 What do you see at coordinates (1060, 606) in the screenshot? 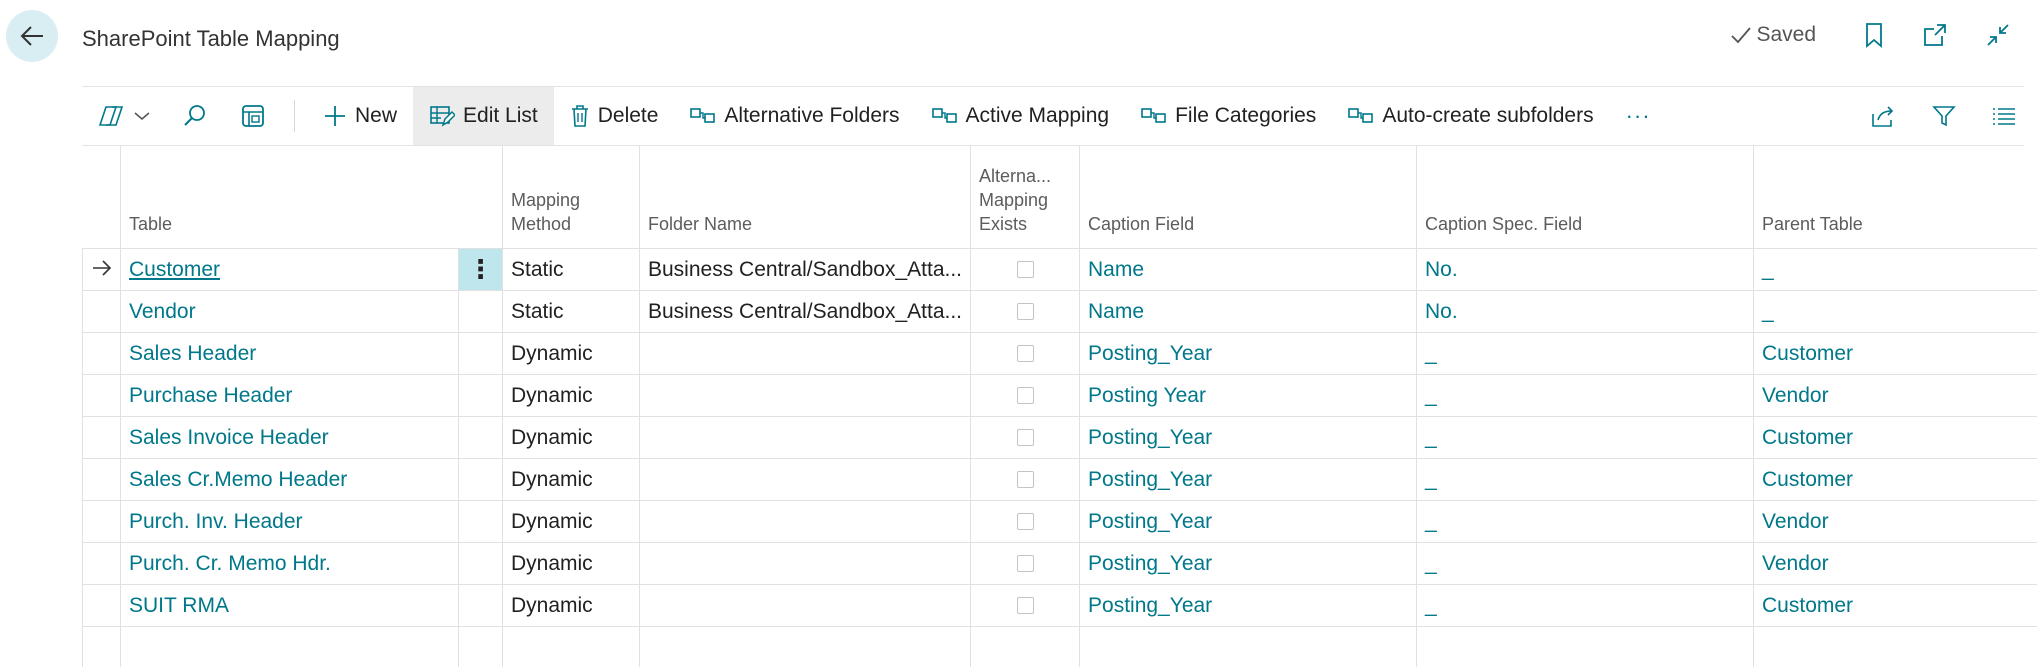
I see `table-row: SUIT RMA Dynamic Posting_Year _ Customer` at bounding box center [1060, 606].